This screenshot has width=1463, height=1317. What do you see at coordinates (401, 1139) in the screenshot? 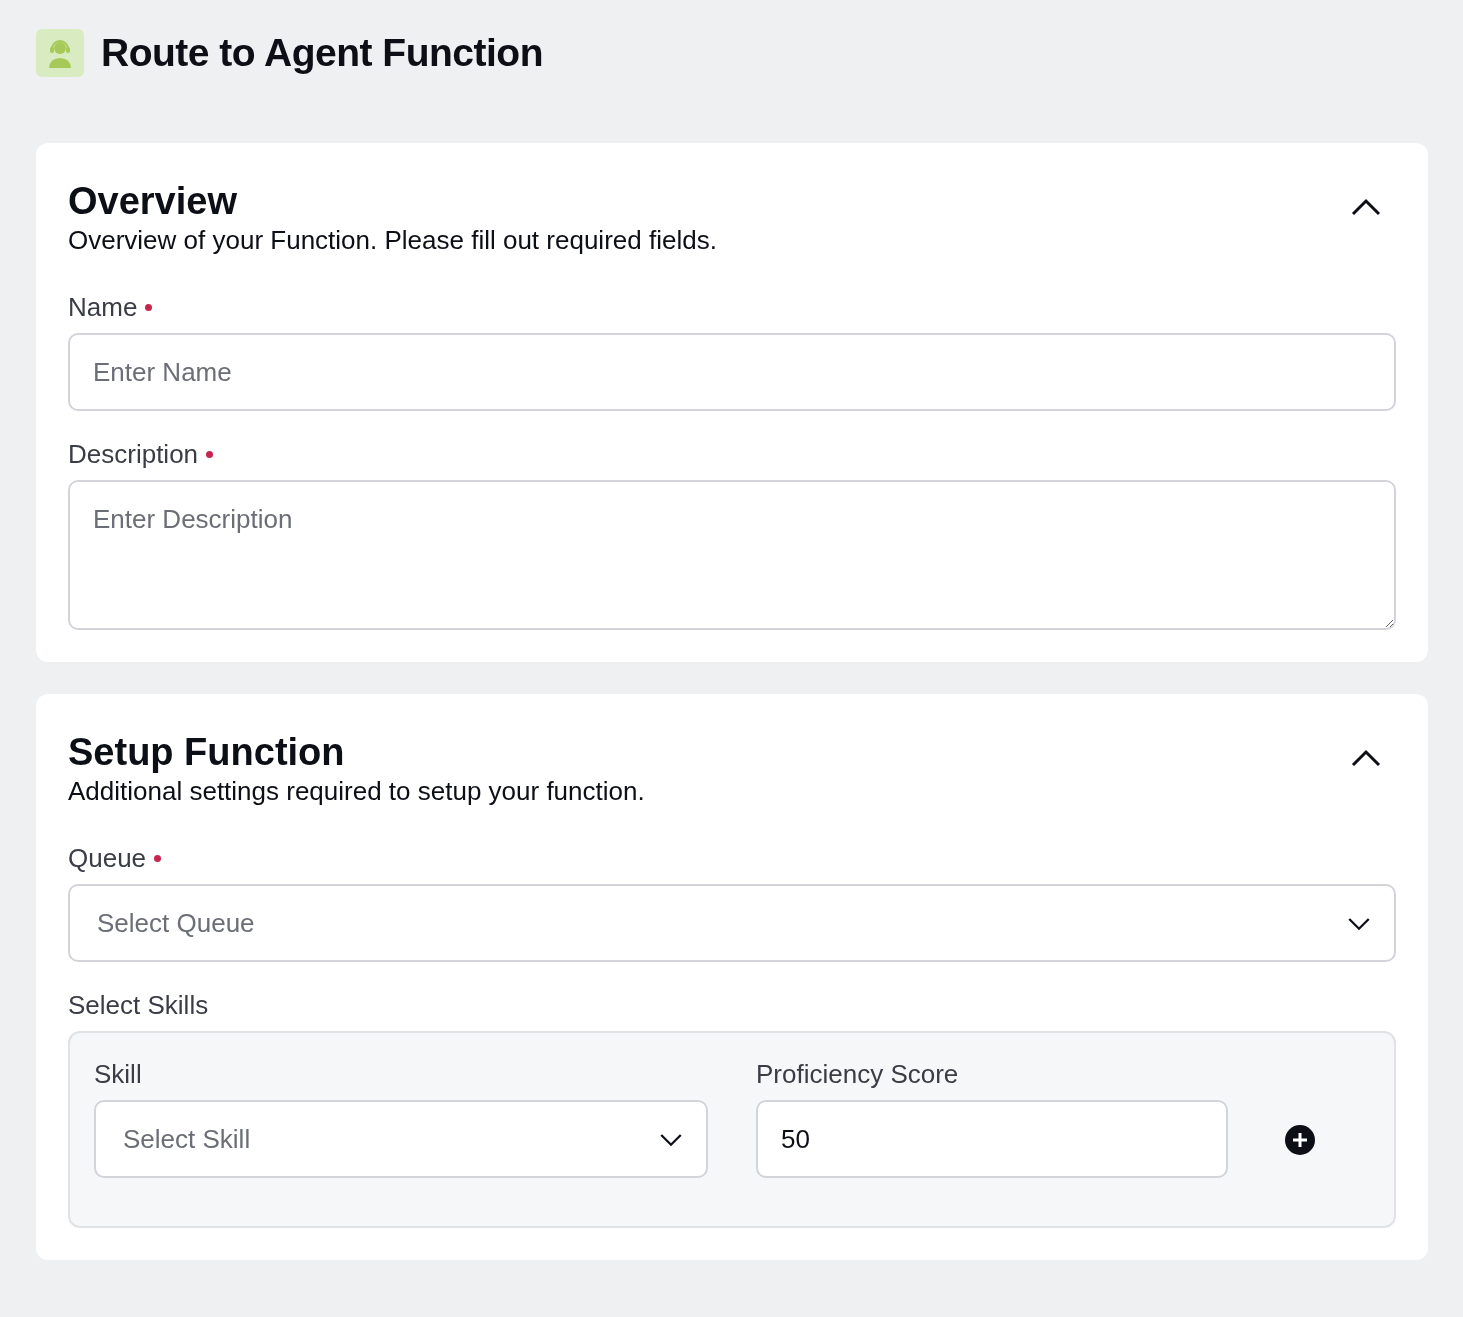
I see `skill-dropdown: Select Skill` at bounding box center [401, 1139].